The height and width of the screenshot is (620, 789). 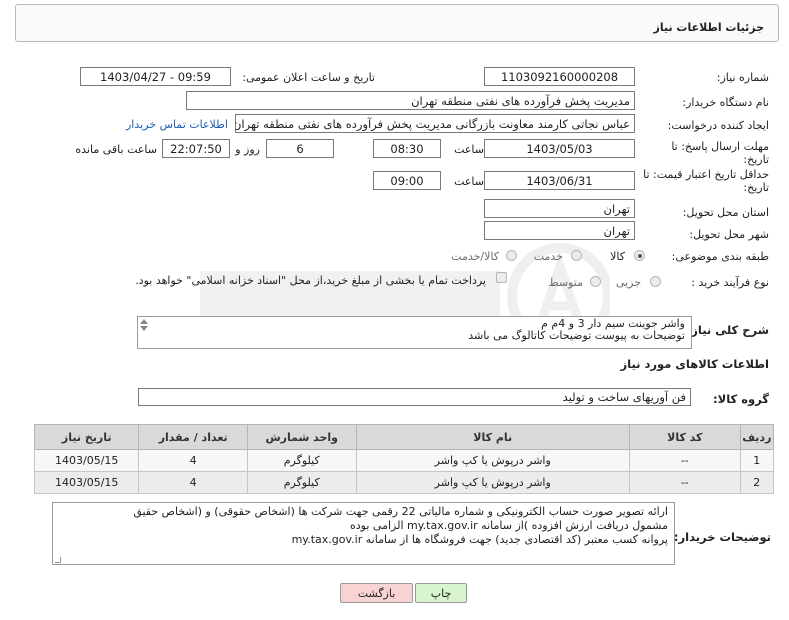 I want to click on remaining-time-field: 22:07:50, so click(x=196, y=148).